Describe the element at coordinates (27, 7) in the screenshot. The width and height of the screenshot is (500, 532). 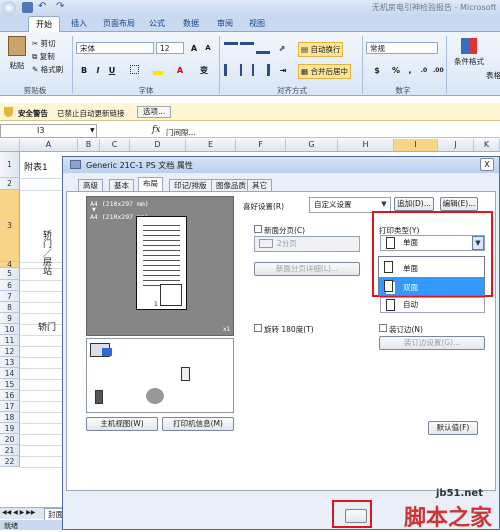
I see `save-icon` at that location.